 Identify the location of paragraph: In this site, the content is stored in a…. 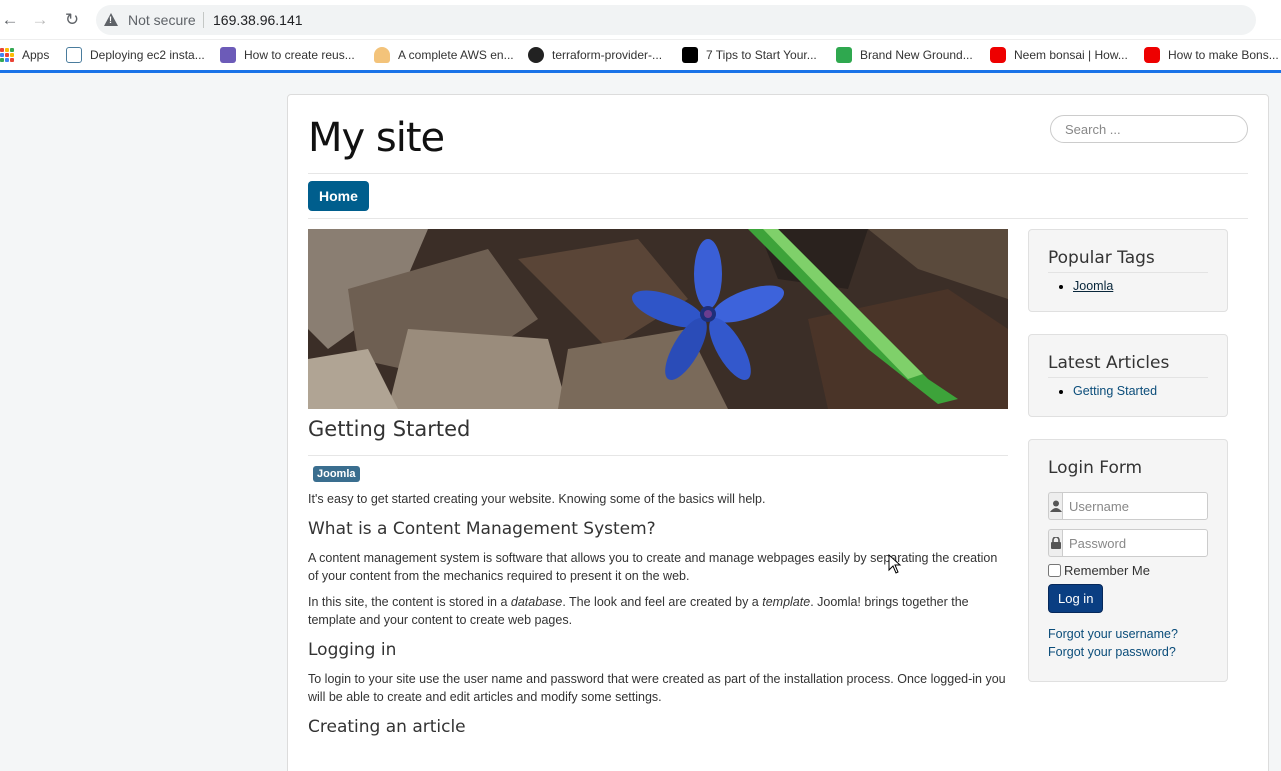
(658, 611).